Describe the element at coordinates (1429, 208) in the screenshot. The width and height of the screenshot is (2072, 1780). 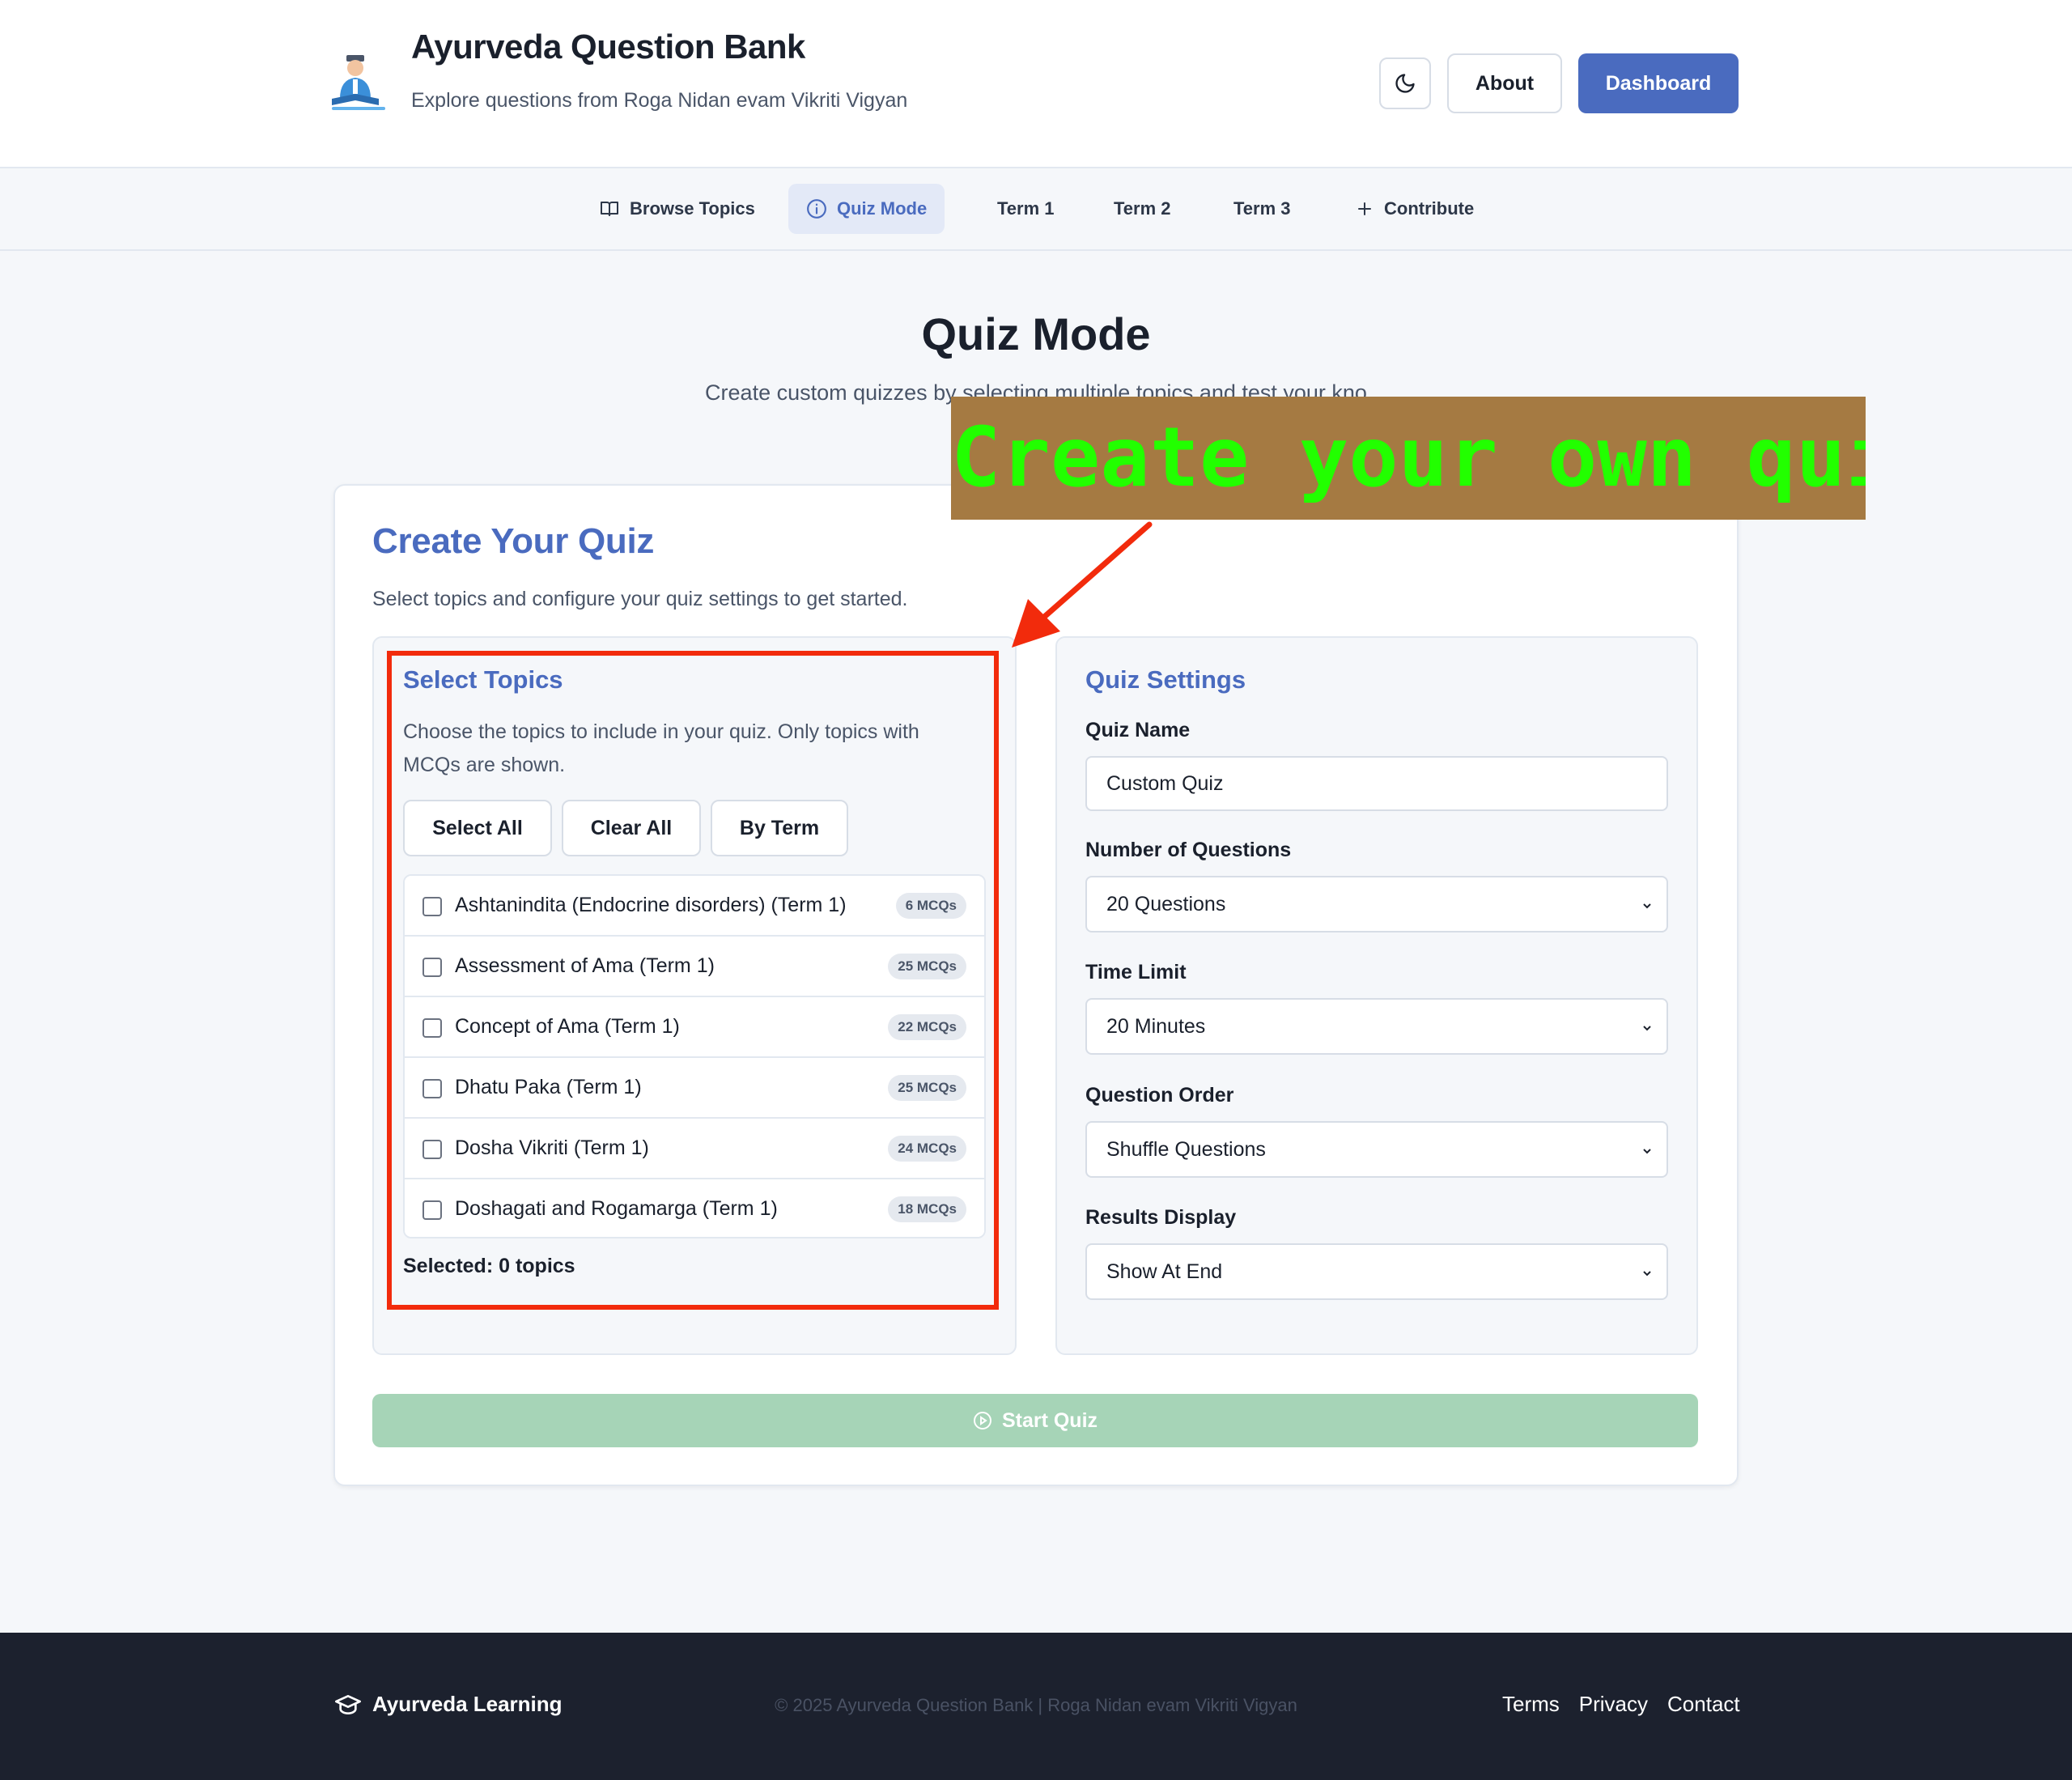
I see `tab-label: Contribute` at that location.